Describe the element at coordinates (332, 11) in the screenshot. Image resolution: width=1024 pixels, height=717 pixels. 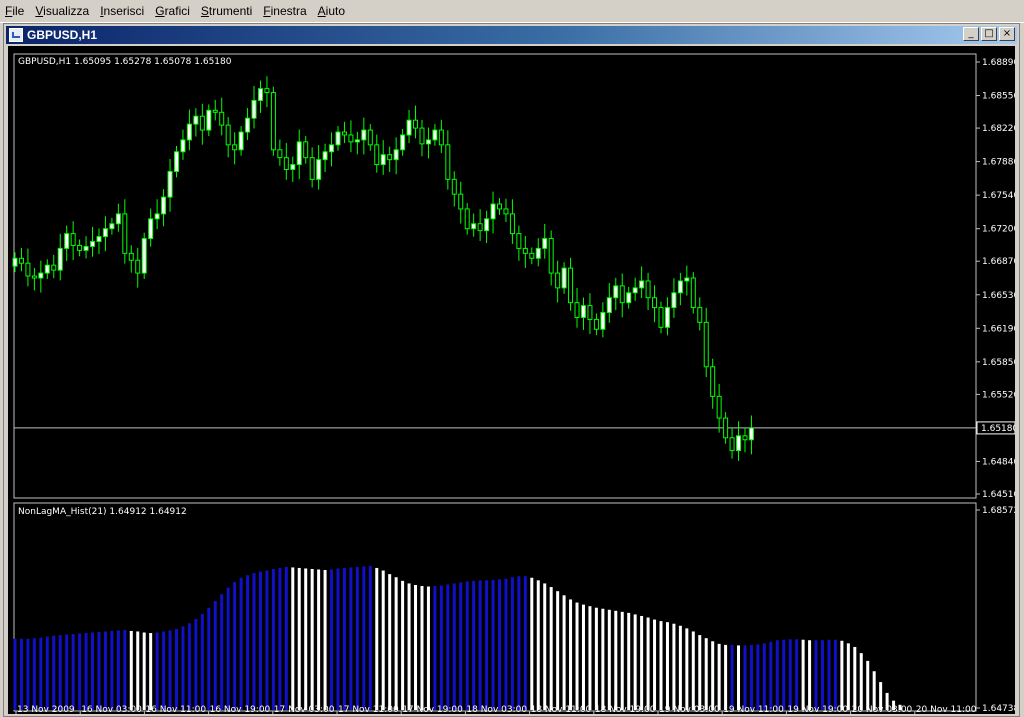
I see `menu-aiuto: Aiuto` at that location.